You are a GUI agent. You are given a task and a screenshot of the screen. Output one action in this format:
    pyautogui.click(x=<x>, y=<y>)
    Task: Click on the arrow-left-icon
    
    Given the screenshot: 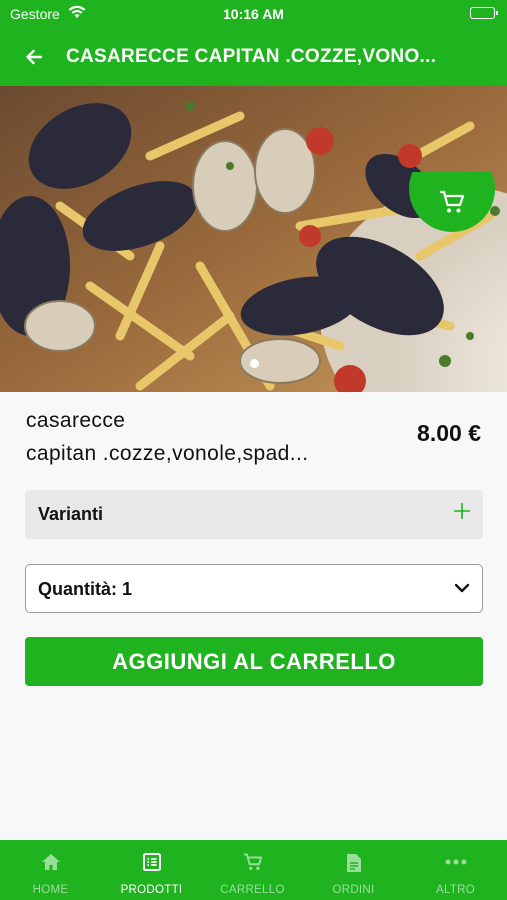 What is the action you would take?
    pyautogui.click(x=34, y=57)
    